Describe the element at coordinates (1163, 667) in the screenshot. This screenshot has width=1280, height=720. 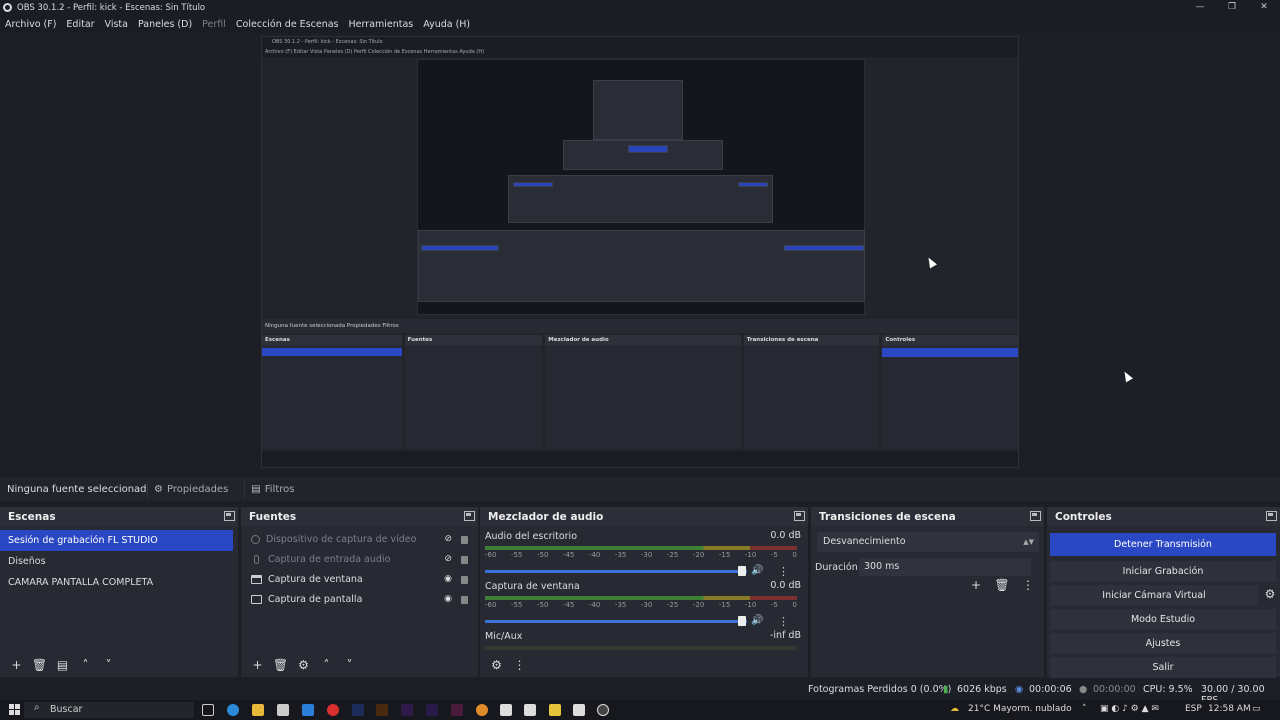
I see `exit-button: Salir` at that location.